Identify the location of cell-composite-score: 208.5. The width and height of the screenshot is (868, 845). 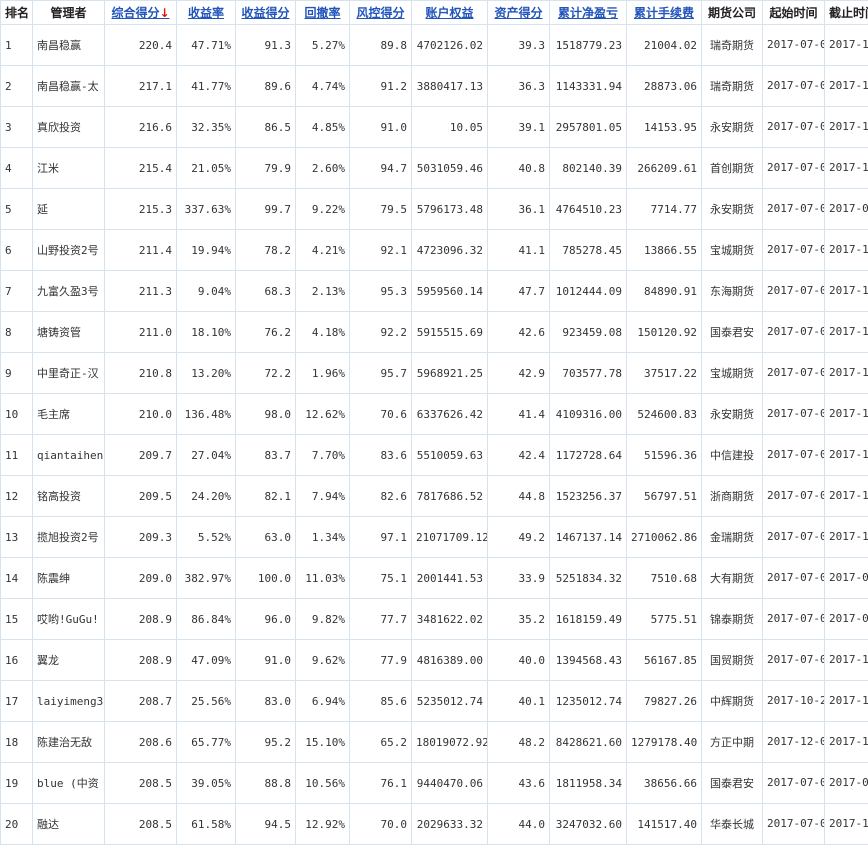
(141, 824).